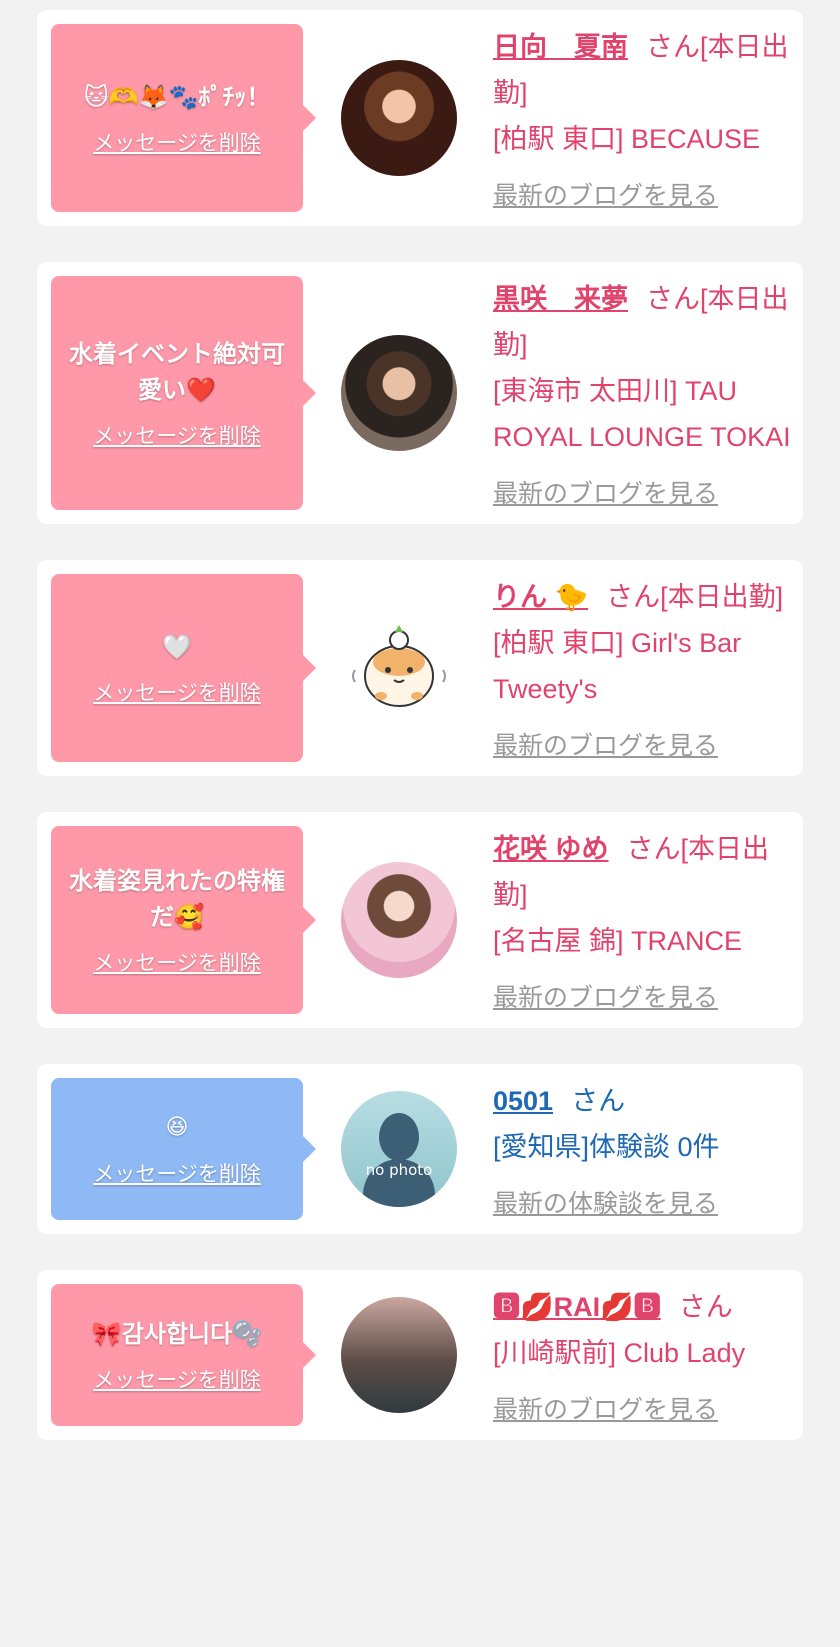 This screenshot has height=1647, width=840. Describe the element at coordinates (606, 1147) in the screenshot. I see `area-label: [愛知県]体験談 0件` at that location.